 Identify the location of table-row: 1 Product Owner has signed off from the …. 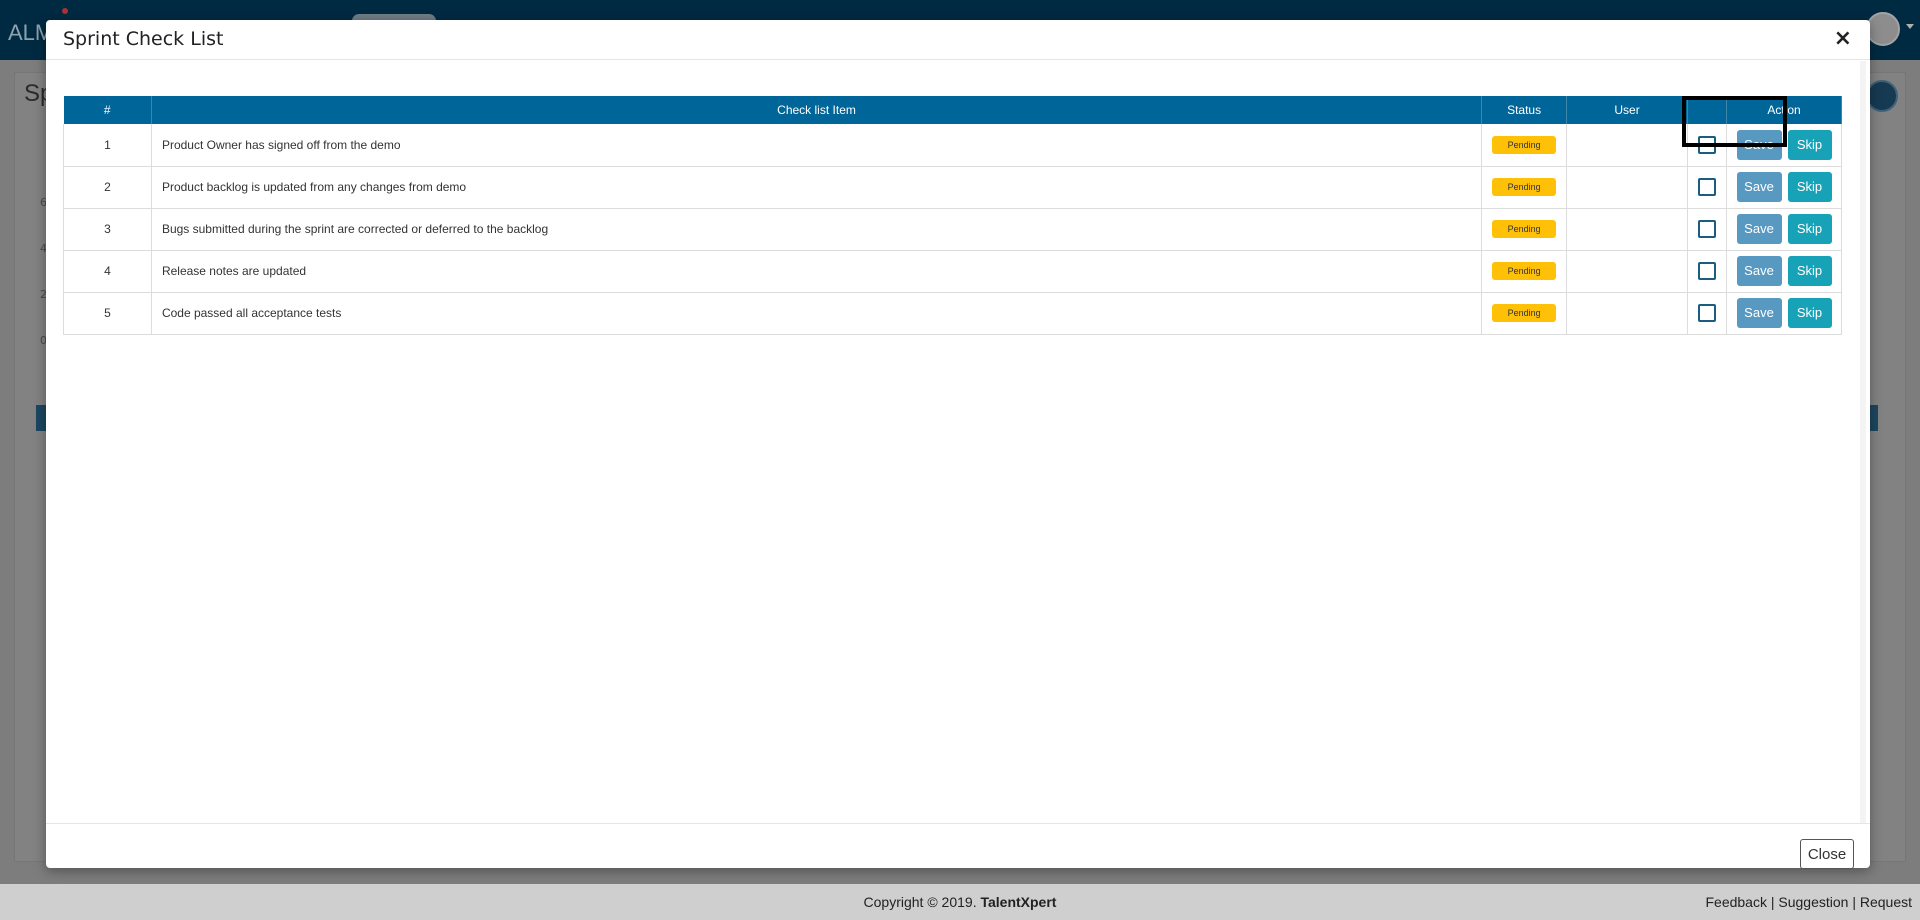
(952, 145).